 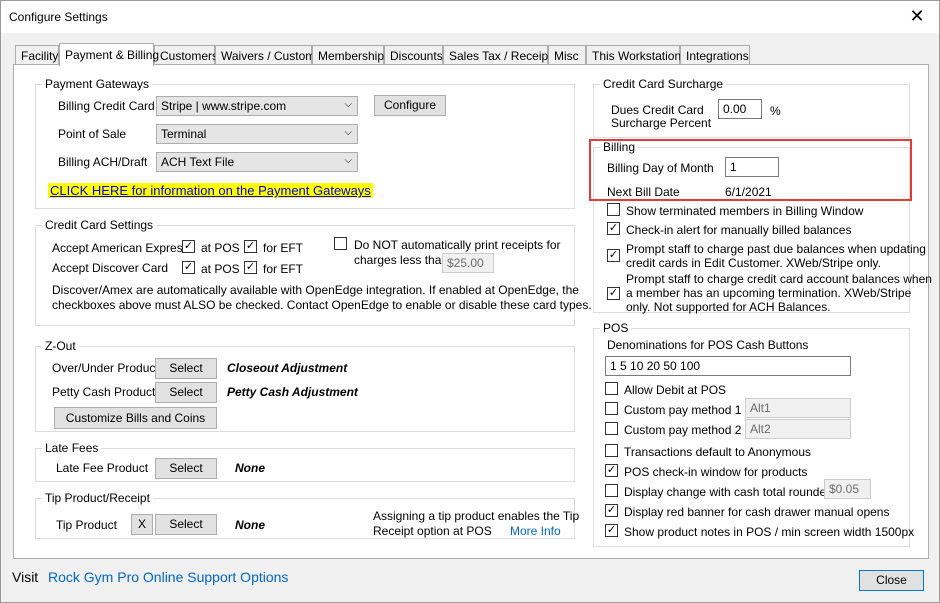 What do you see at coordinates (186, 468) in the screenshot?
I see `late-fee-select-button: Select` at bounding box center [186, 468].